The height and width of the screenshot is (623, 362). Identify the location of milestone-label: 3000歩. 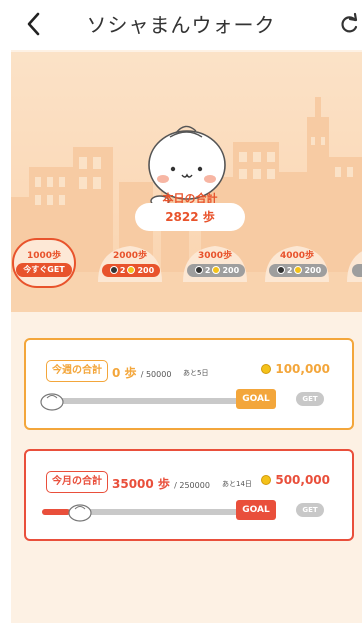
(215, 256).